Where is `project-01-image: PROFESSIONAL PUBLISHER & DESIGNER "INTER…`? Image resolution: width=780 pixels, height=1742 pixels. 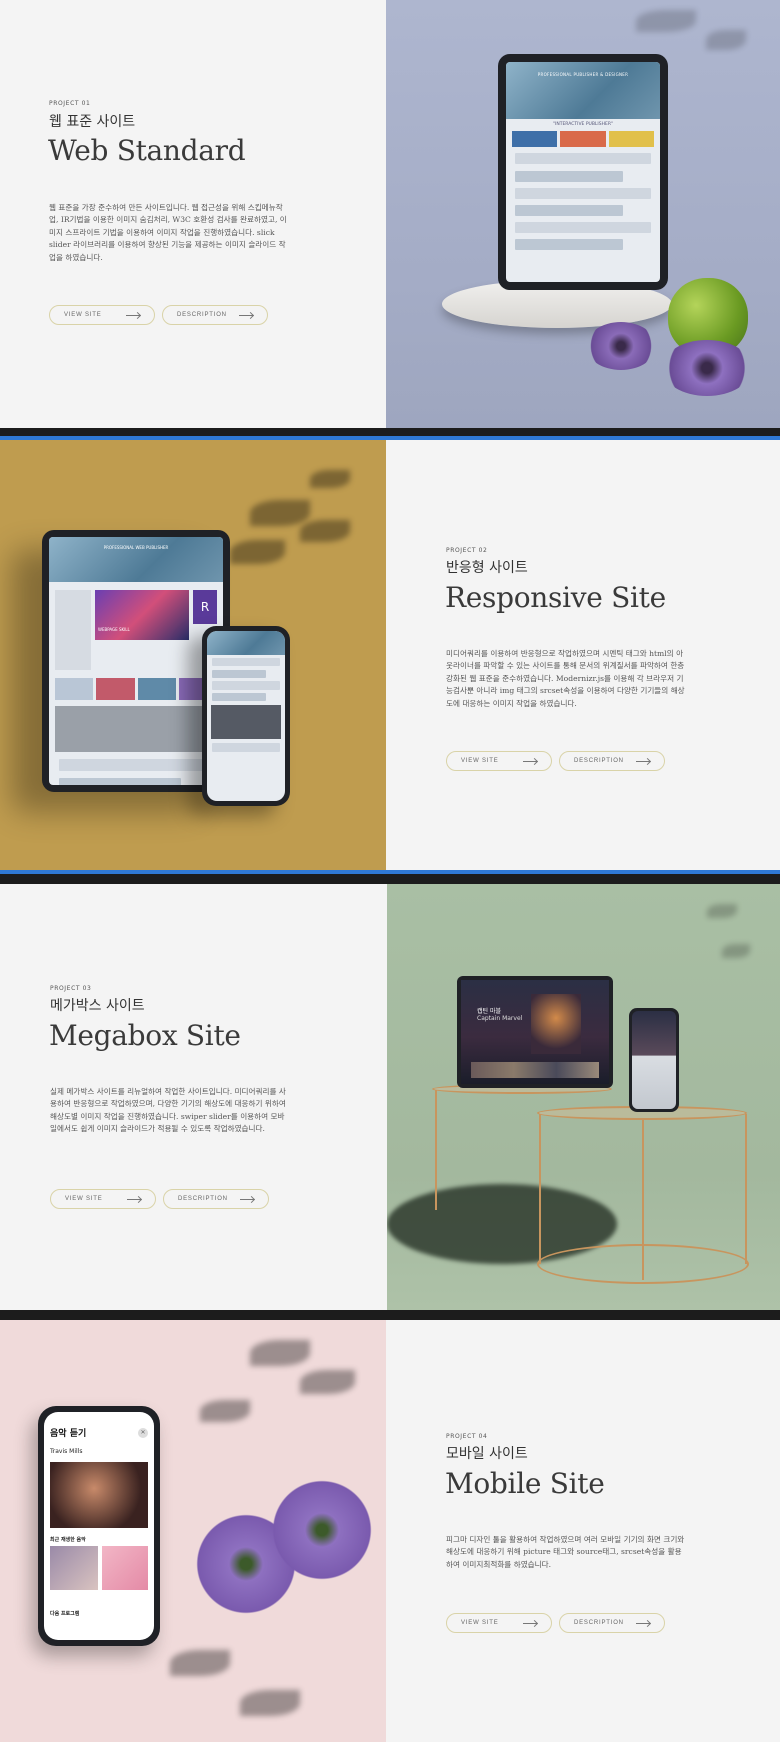 project-01-image: PROFESSIONAL PUBLISHER & DESIGNER "INTER… is located at coordinates (583, 214).